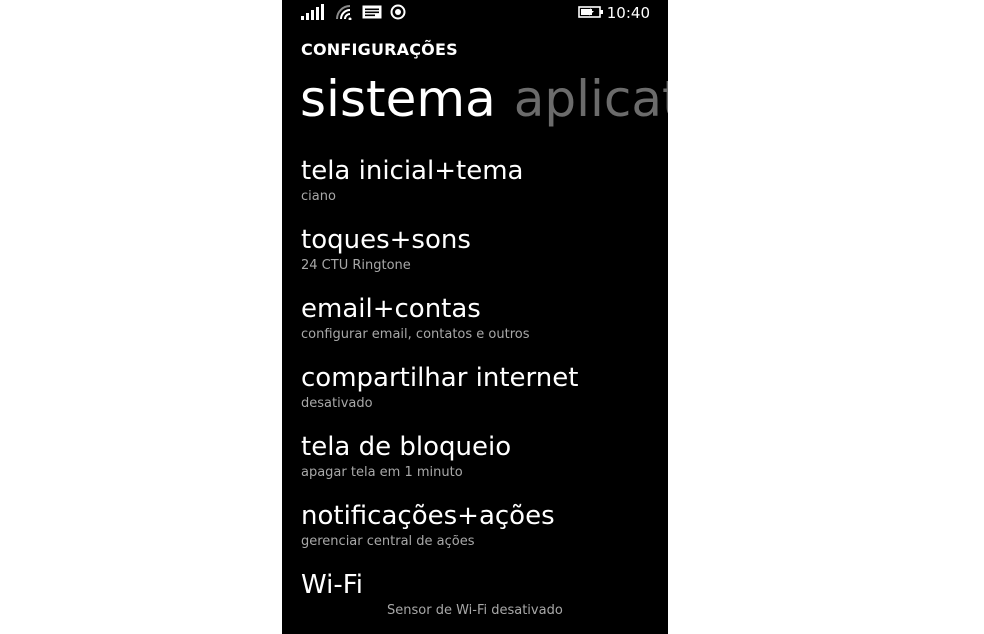 Image resolution: width=984 pixels, height=634 pixels. I want to click on pivot-header: sistema aplicati, so click(484, 99).